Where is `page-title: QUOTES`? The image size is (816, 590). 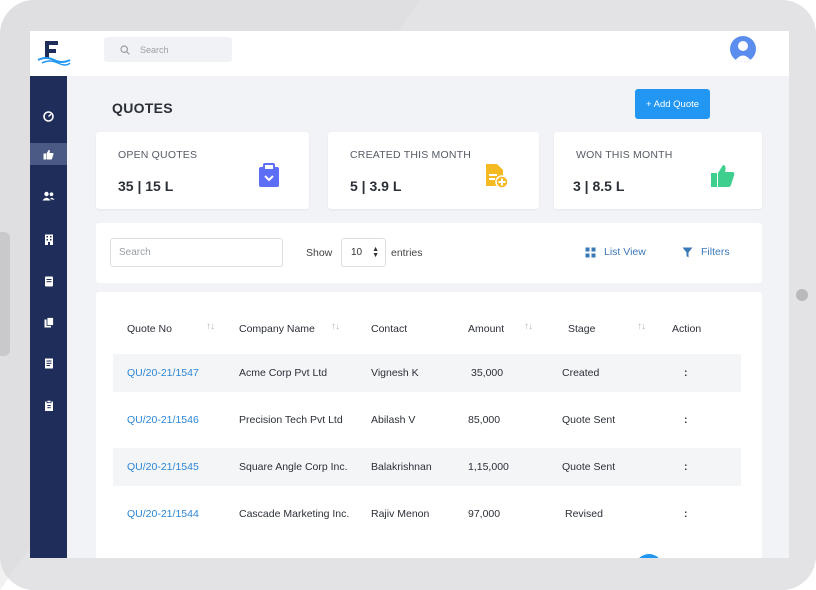
page-title: QUOTES is located at coordinates (142, 108).